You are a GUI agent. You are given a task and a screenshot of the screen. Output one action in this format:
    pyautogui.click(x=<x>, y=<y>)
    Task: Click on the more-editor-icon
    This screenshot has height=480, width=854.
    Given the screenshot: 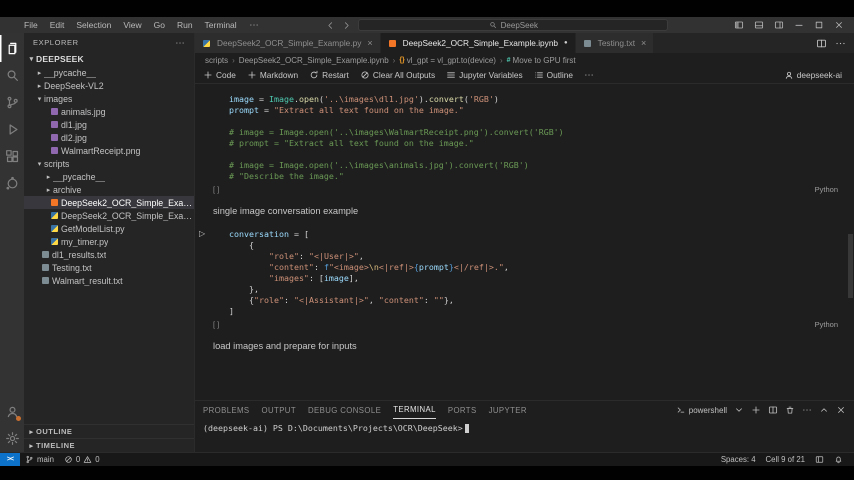 What is the action you would take?
    pyautogui.click(x=840, y=43)
    